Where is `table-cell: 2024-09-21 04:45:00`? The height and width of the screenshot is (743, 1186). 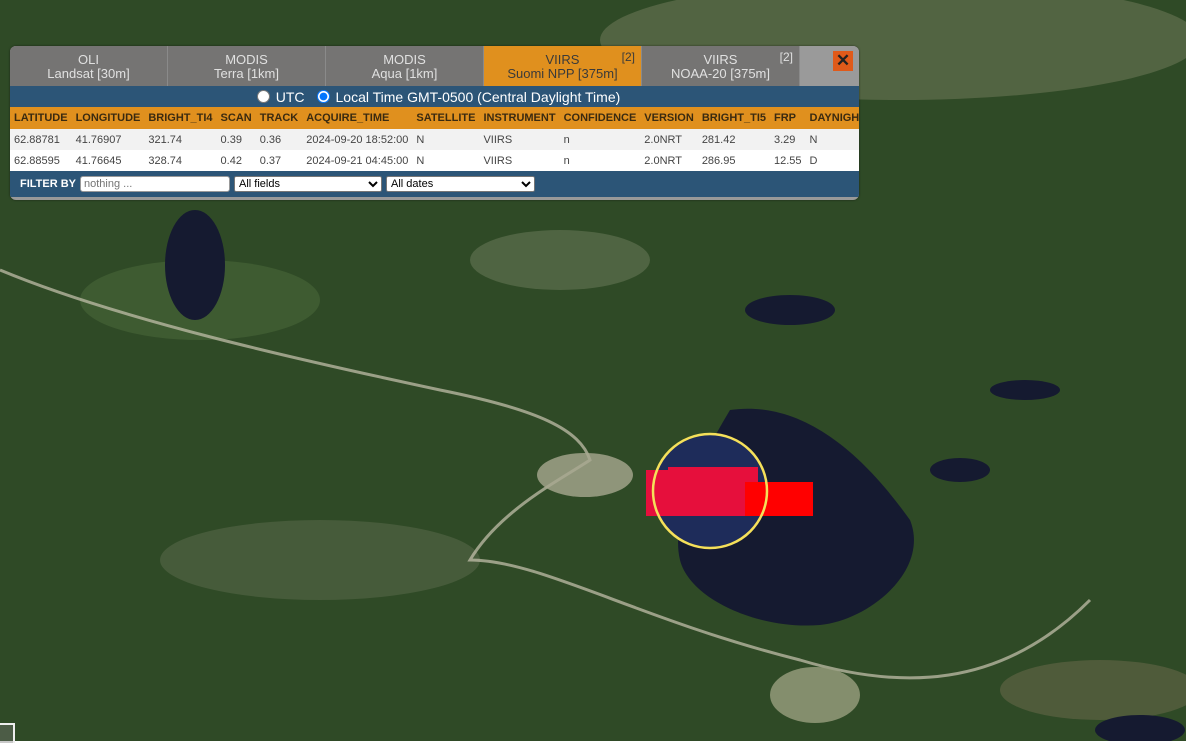 table-cell: 2024-09-21 04:45:00 is located at coordinates (357, 160).